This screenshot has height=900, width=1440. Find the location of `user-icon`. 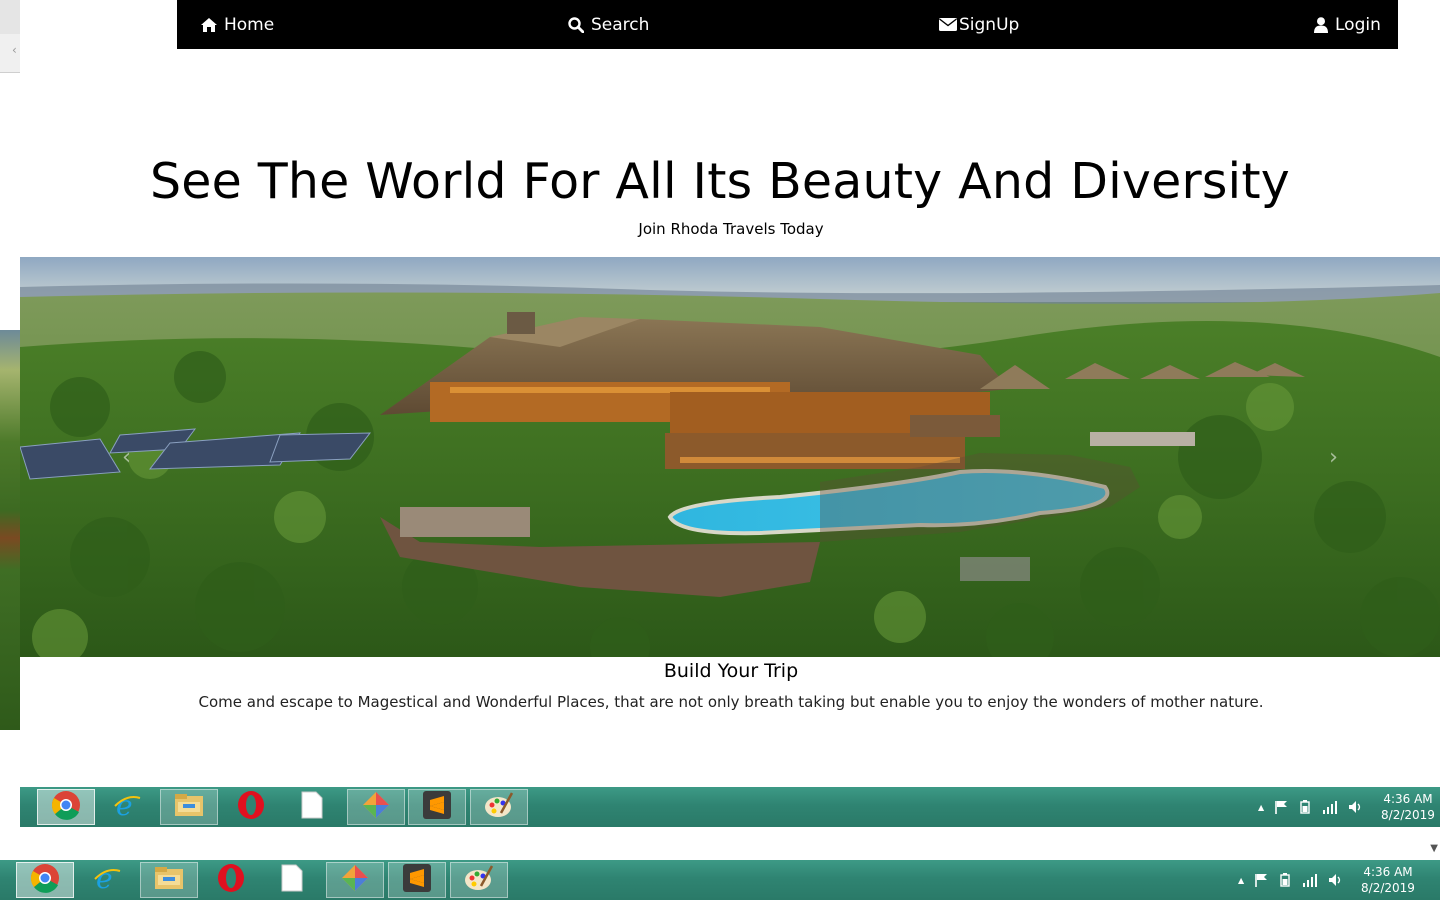

user-icon is located at coordinates (1321, 24).